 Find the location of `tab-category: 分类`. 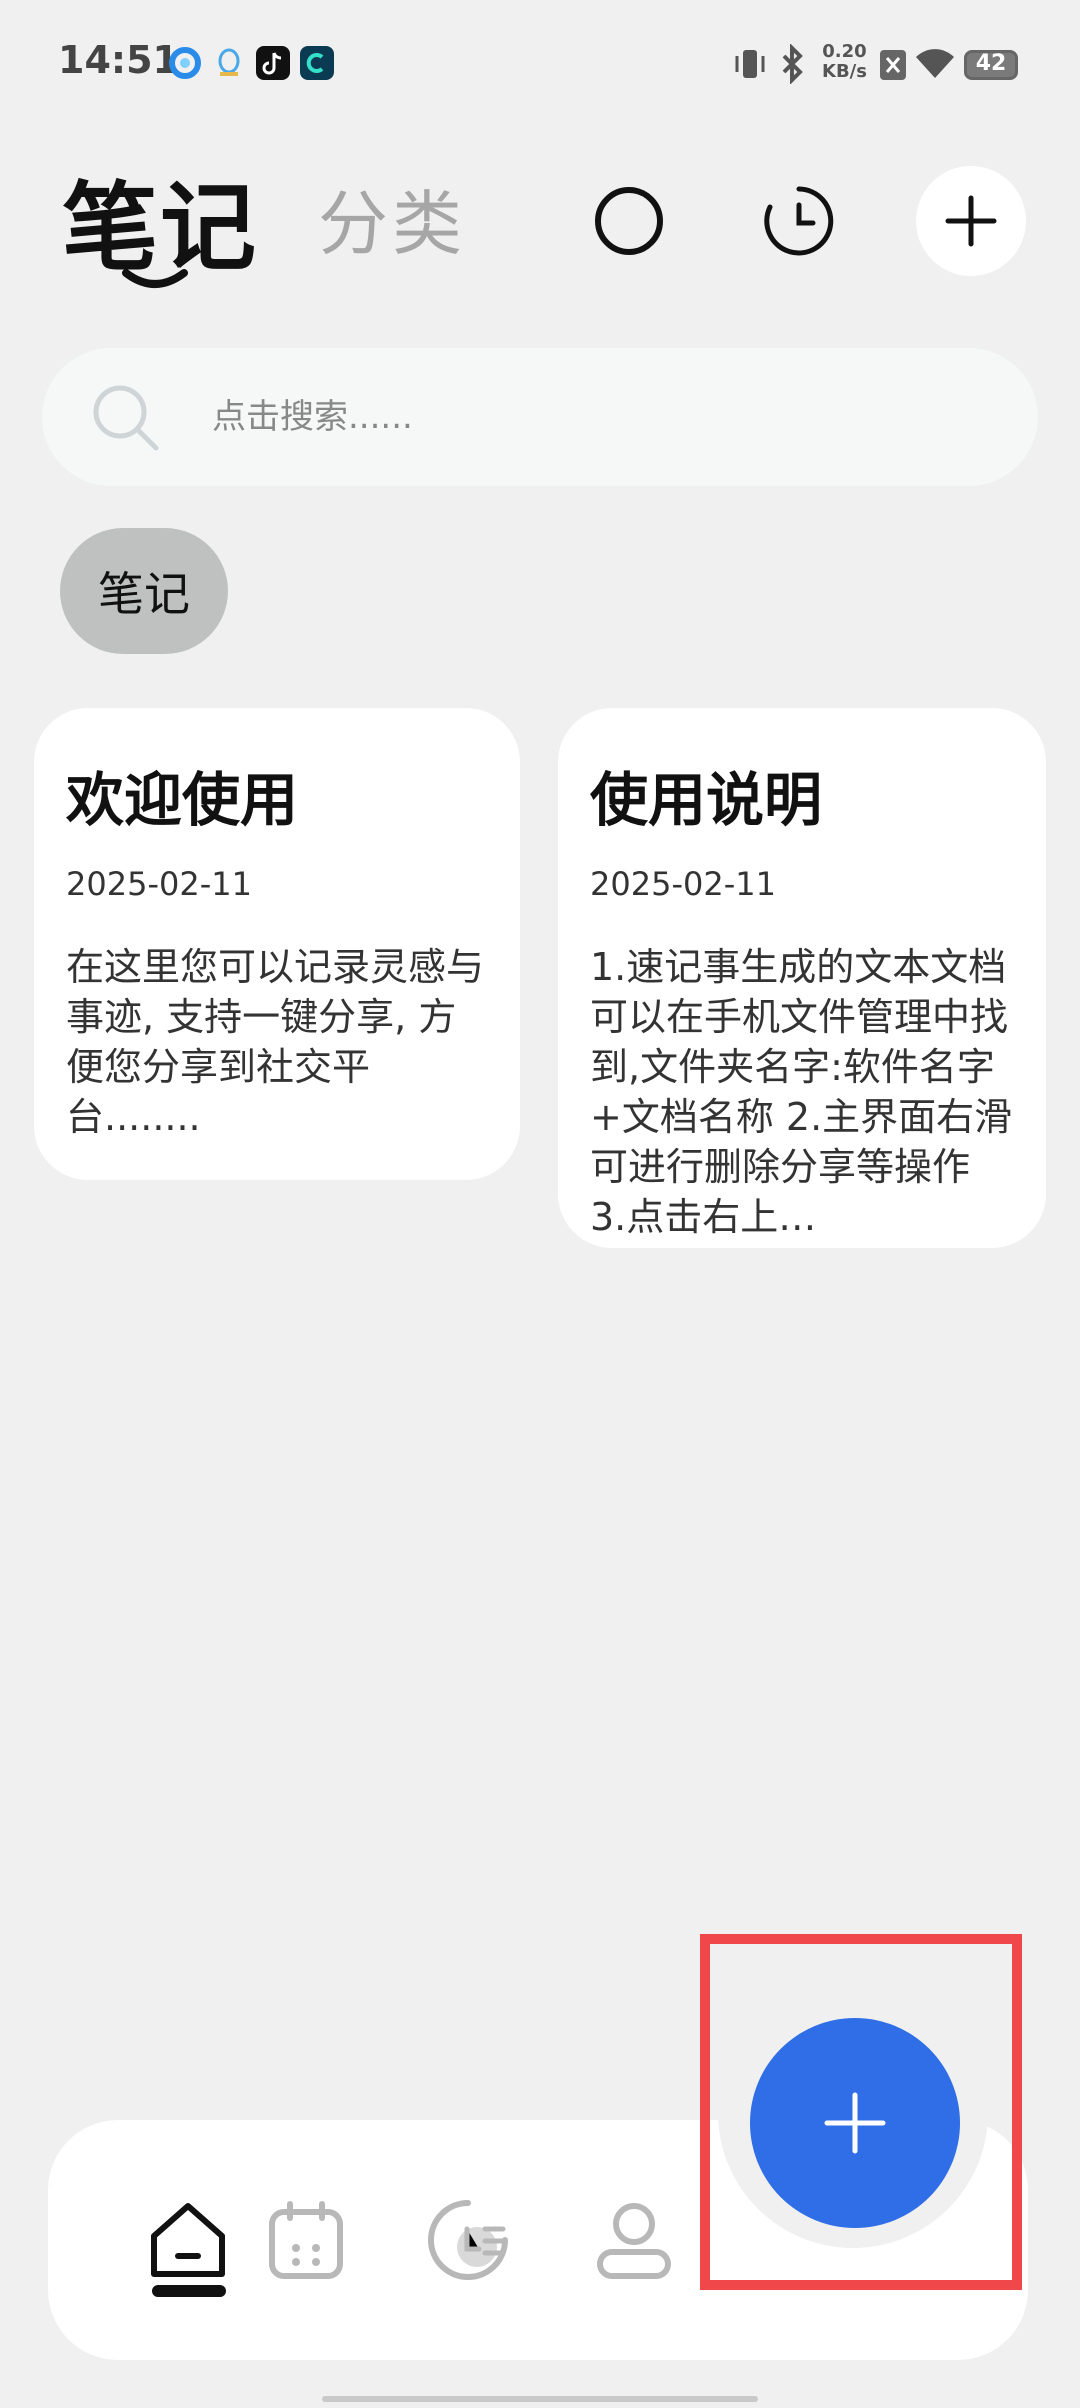

tab-category: 分类 is located at coordinates (392, 218).